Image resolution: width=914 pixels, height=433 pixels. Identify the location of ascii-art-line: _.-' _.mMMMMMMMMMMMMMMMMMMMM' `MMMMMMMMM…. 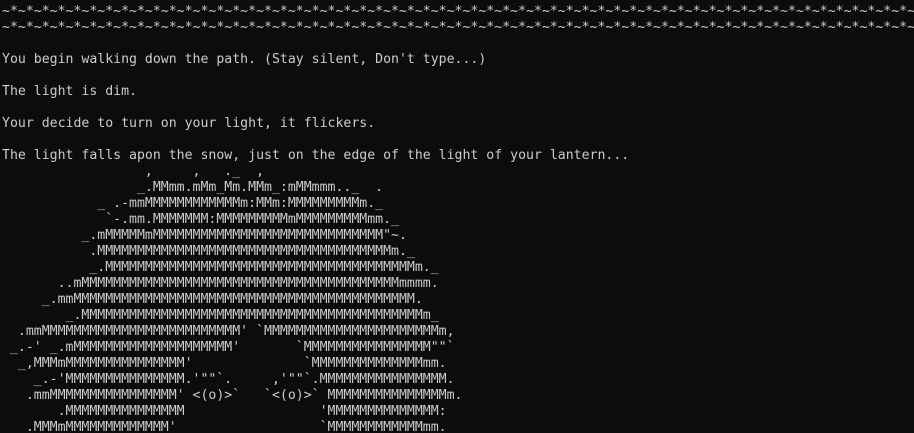
(228, 347).